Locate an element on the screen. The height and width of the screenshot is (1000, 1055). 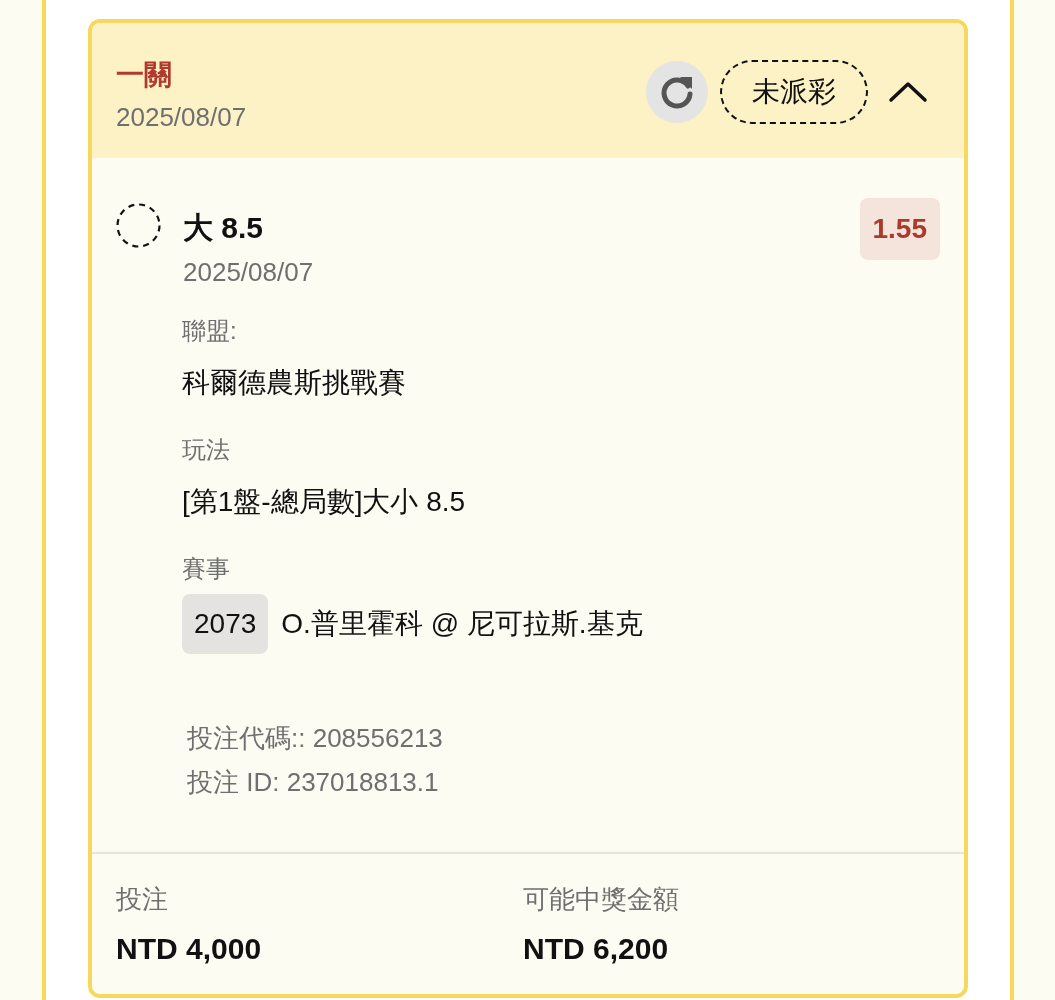
bet-title: 一關 is located at coordinates (144, 75).